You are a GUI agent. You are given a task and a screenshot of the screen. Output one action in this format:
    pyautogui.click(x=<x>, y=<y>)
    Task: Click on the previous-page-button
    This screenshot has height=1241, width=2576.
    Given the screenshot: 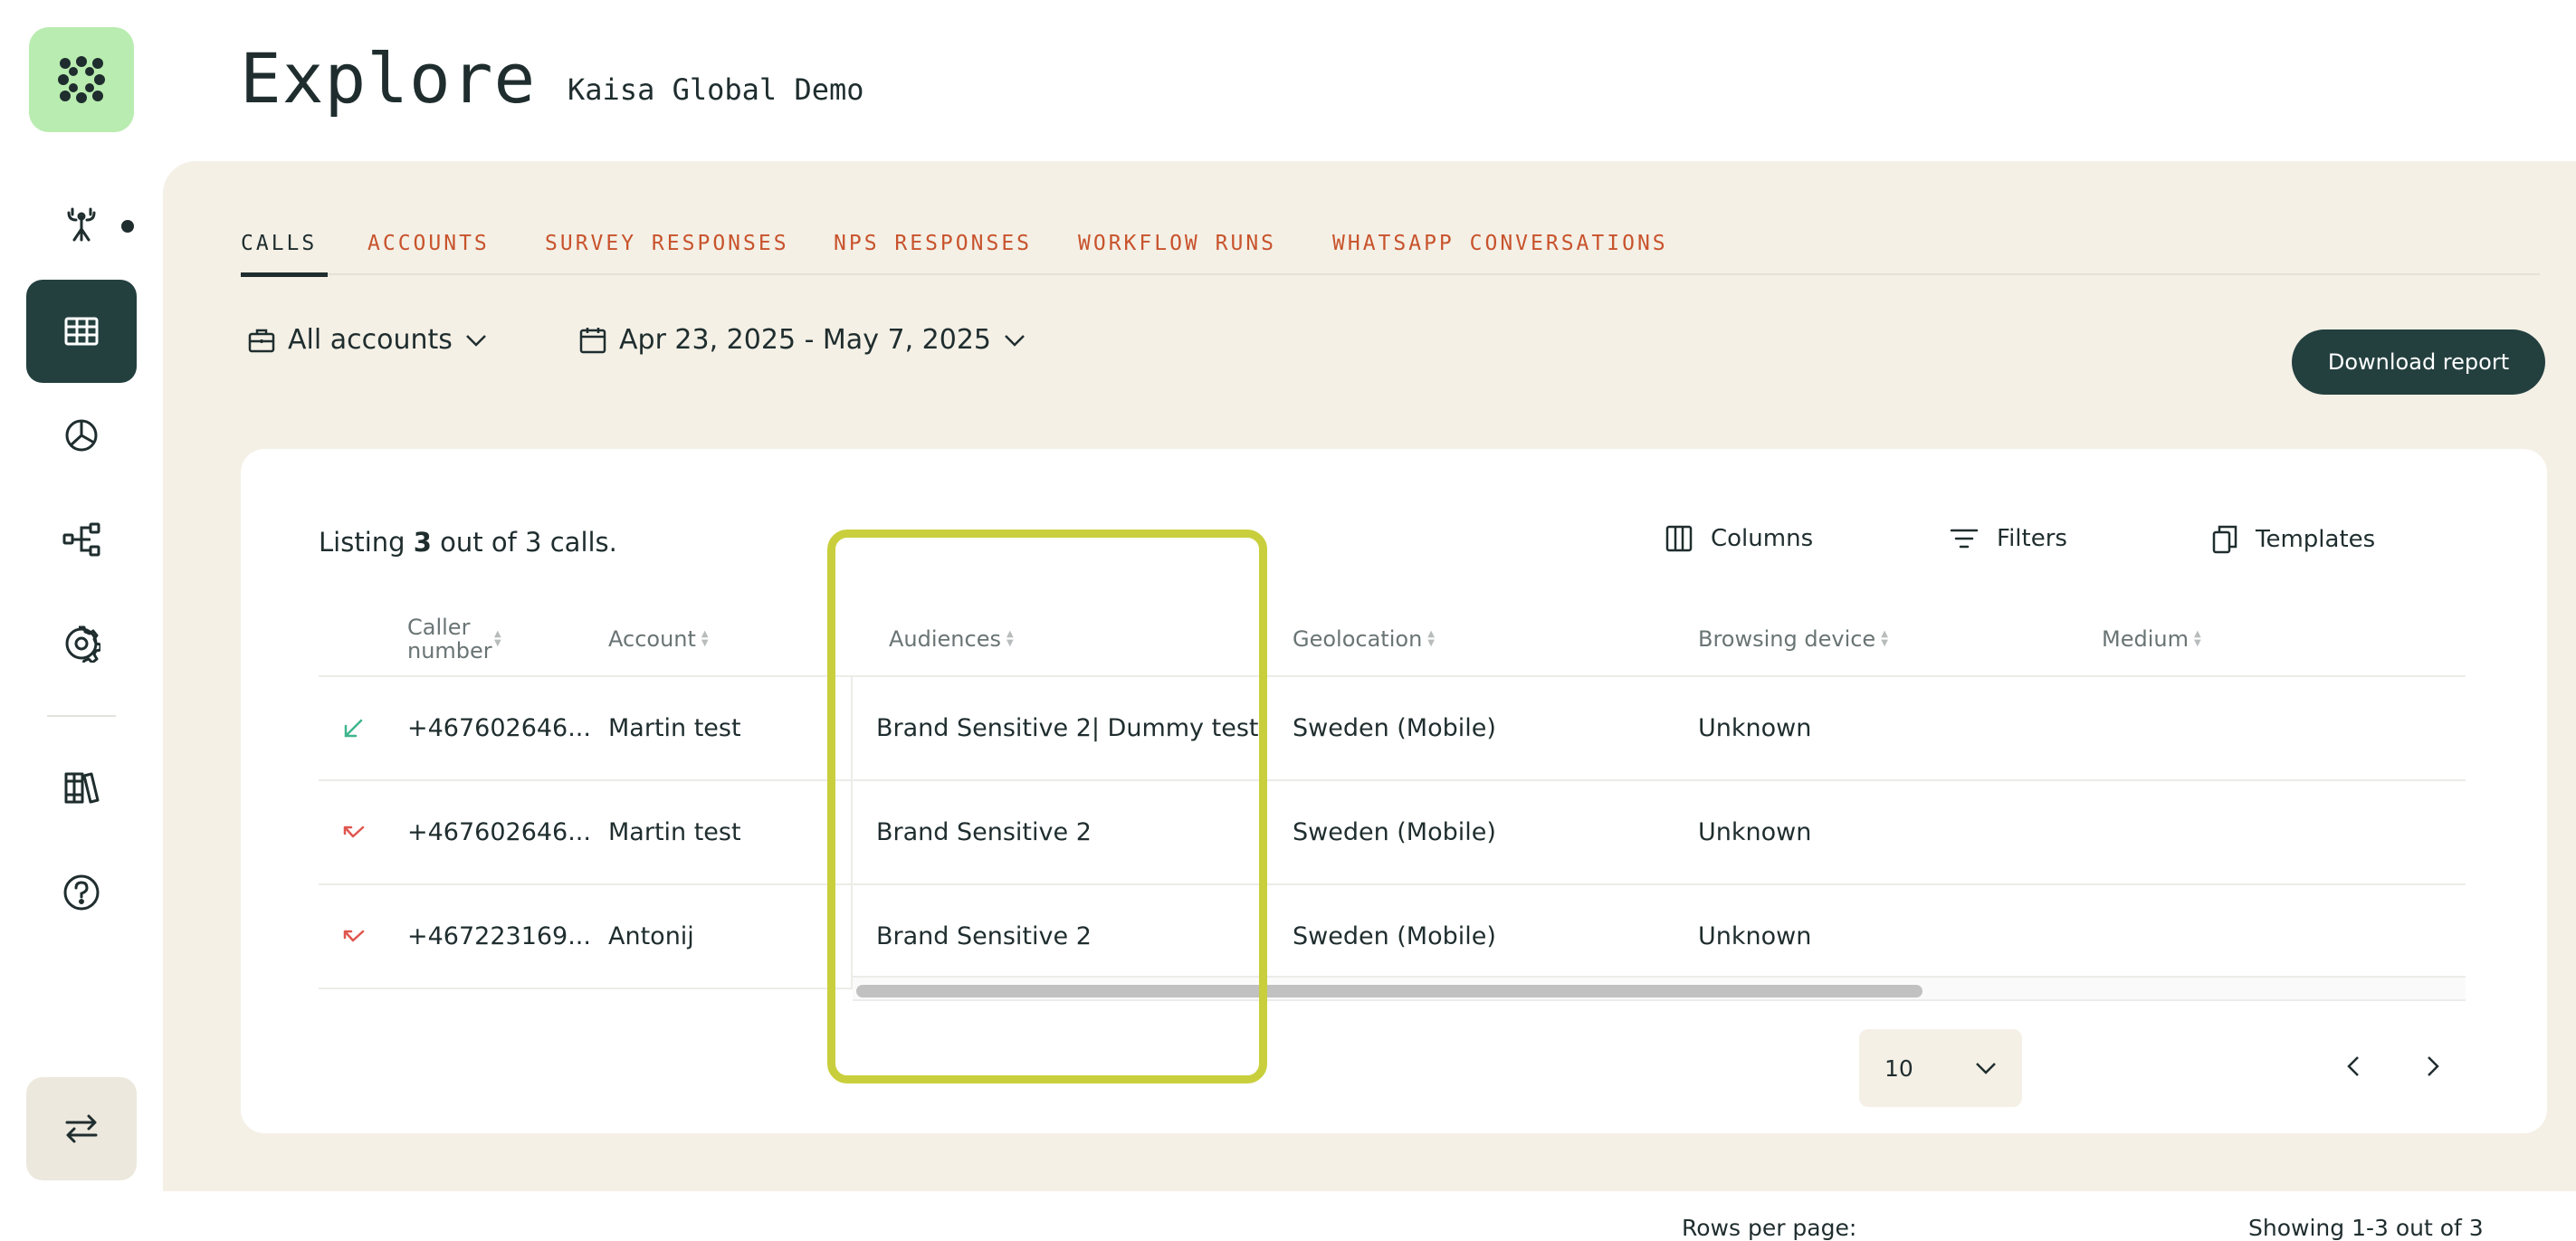 What is the action you would take?
    pyautogui.click(x=2353, y=1066)
    